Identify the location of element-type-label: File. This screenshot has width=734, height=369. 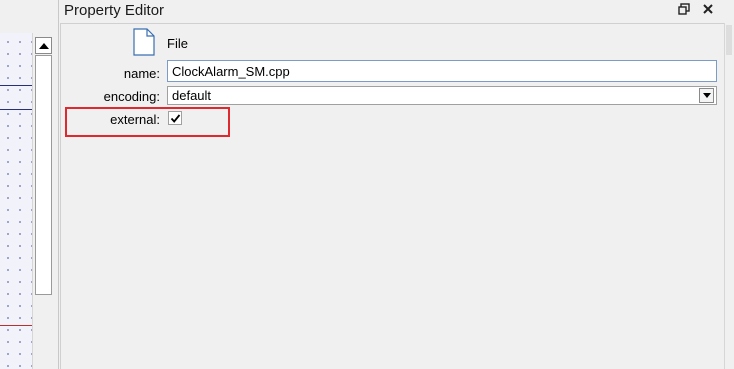
(177, 43).